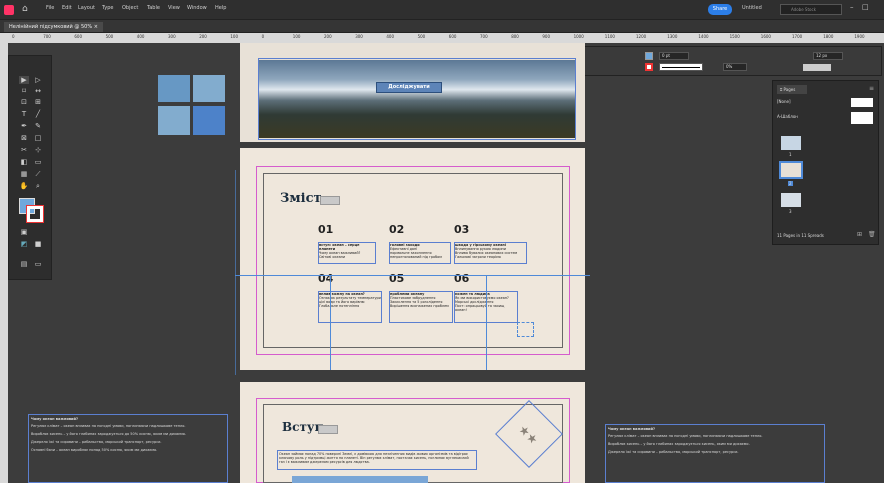 This screenshot has height=483, width=884. What do you see at coordinates (649, 67) in the screenshot?
I see `stroke-swatch` at bounding box center [649, 67].